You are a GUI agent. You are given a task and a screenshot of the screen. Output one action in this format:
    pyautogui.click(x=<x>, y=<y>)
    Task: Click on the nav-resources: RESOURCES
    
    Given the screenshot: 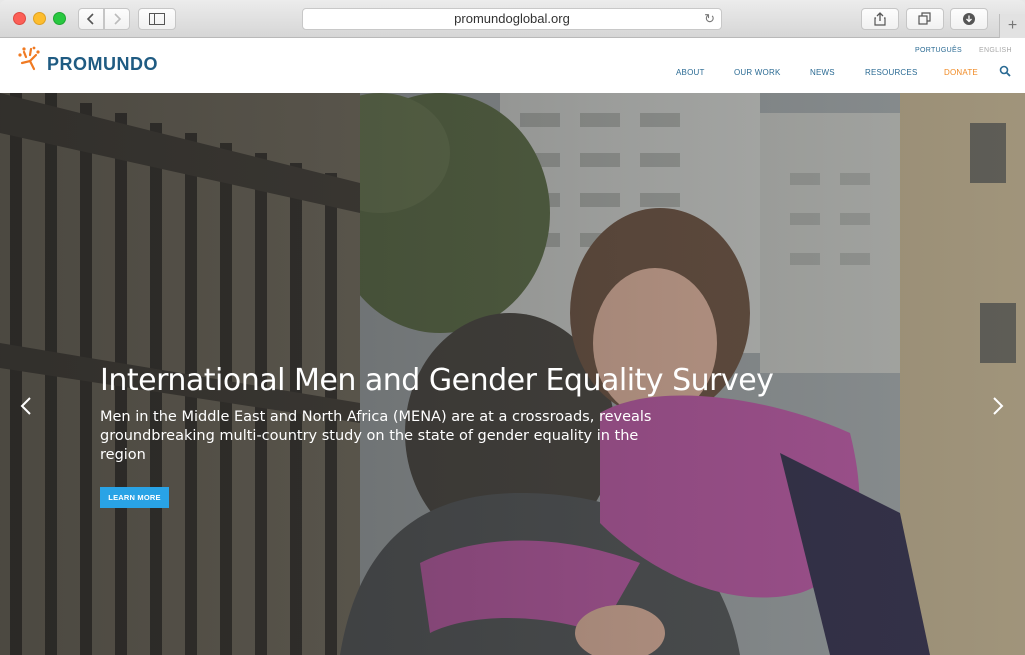 What is the action you would take?
    pyautogui.click(x=891, y=72)
    